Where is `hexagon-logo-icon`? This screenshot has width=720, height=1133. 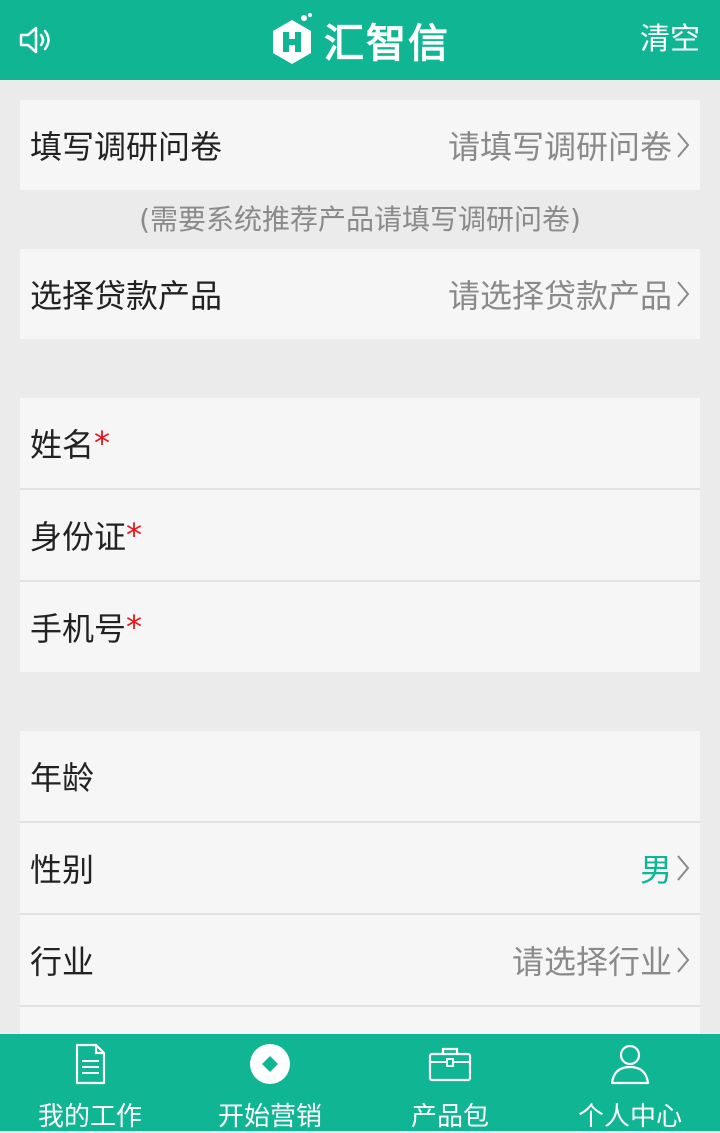 hexagon-logo-icon is located at coordinates (292, 38).